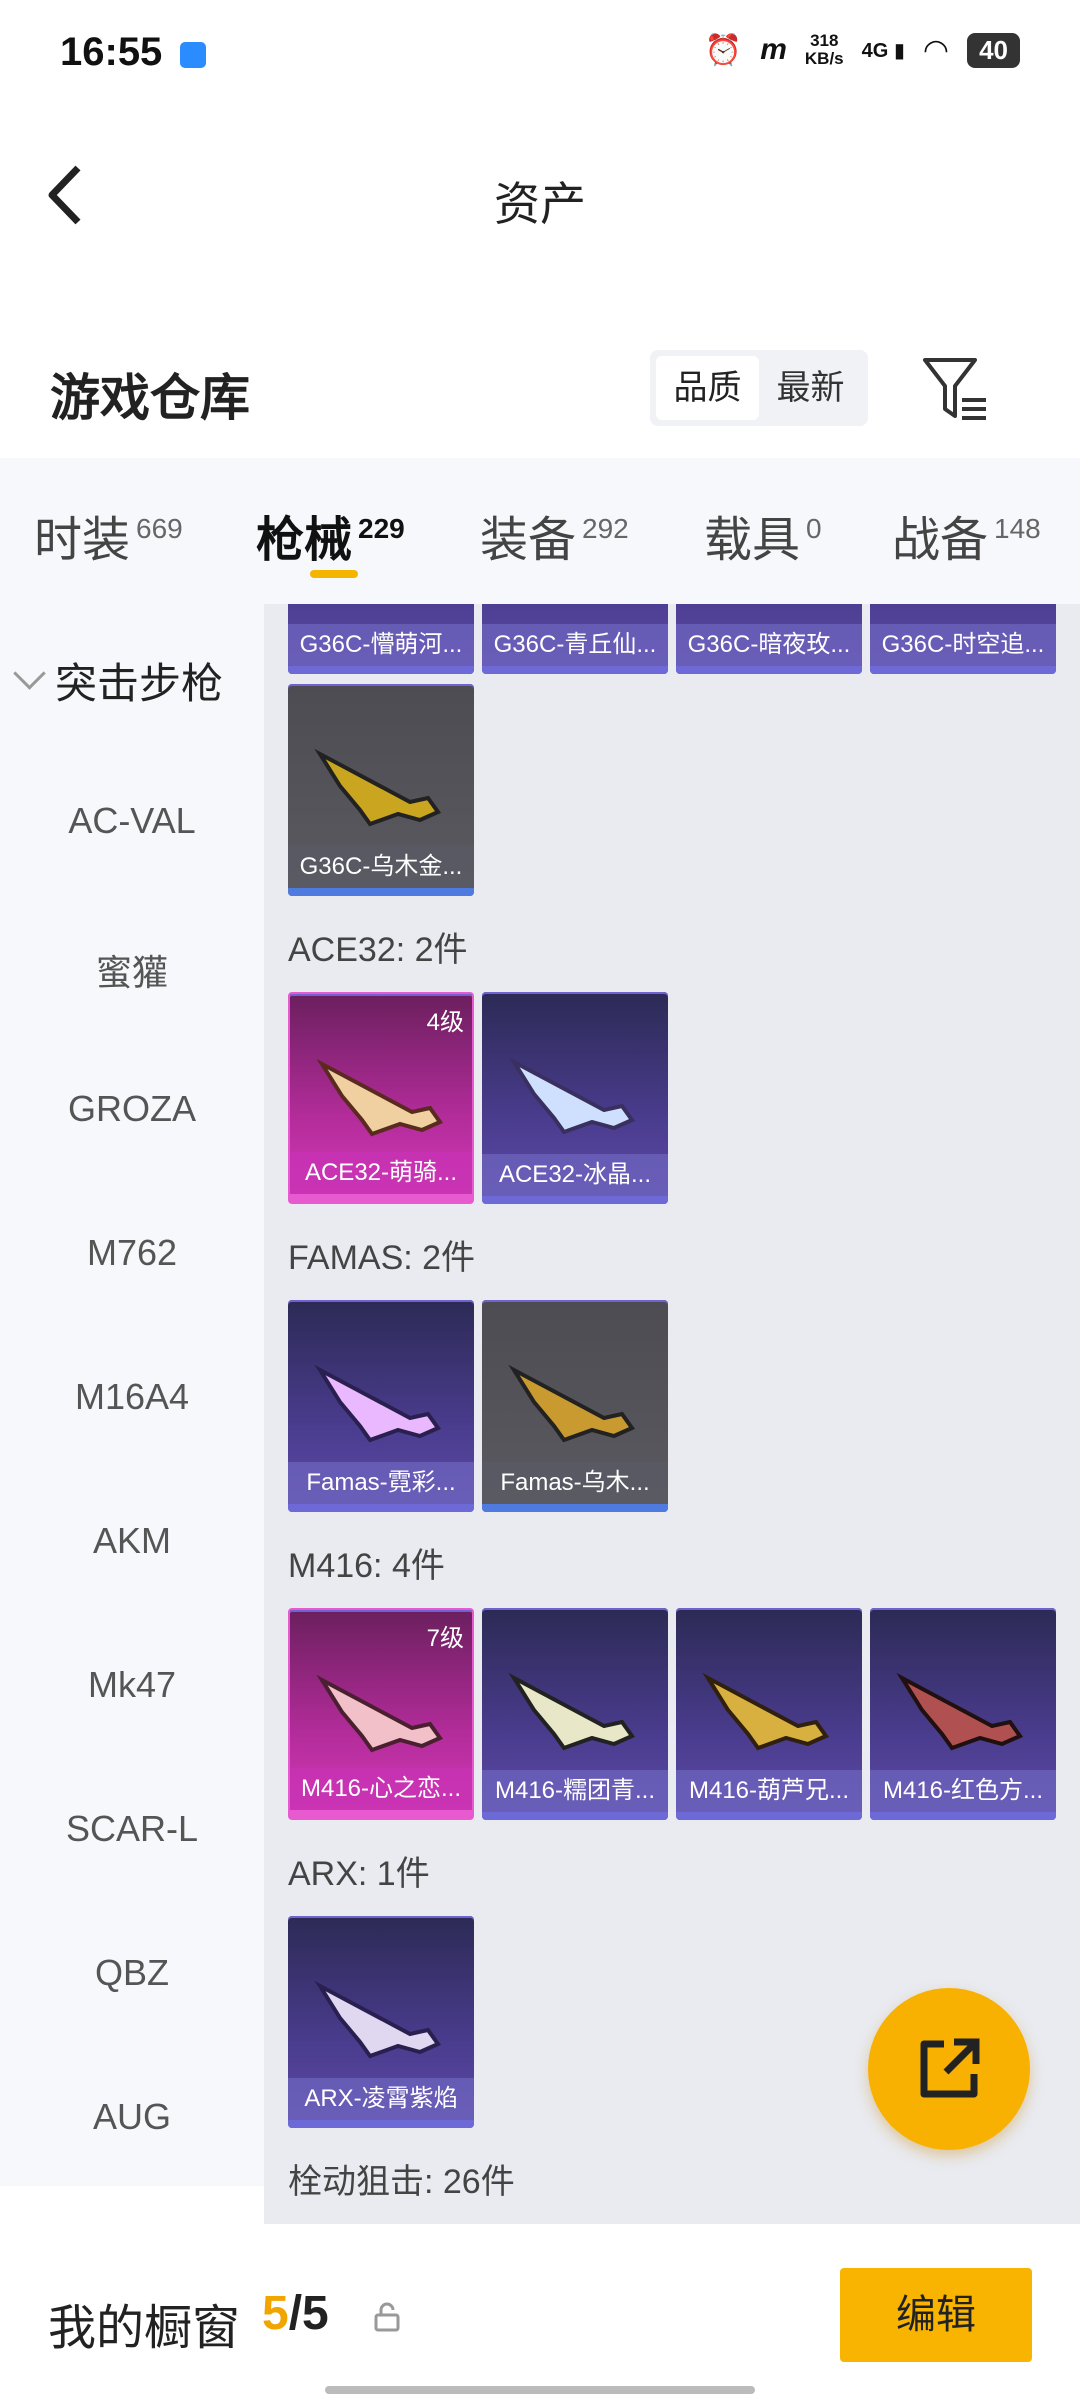  What do you see at coordinates (139, 683) in the screenshot?
I see `sidebar-category-label: 突击步枪` at bounding box center [139, 683].